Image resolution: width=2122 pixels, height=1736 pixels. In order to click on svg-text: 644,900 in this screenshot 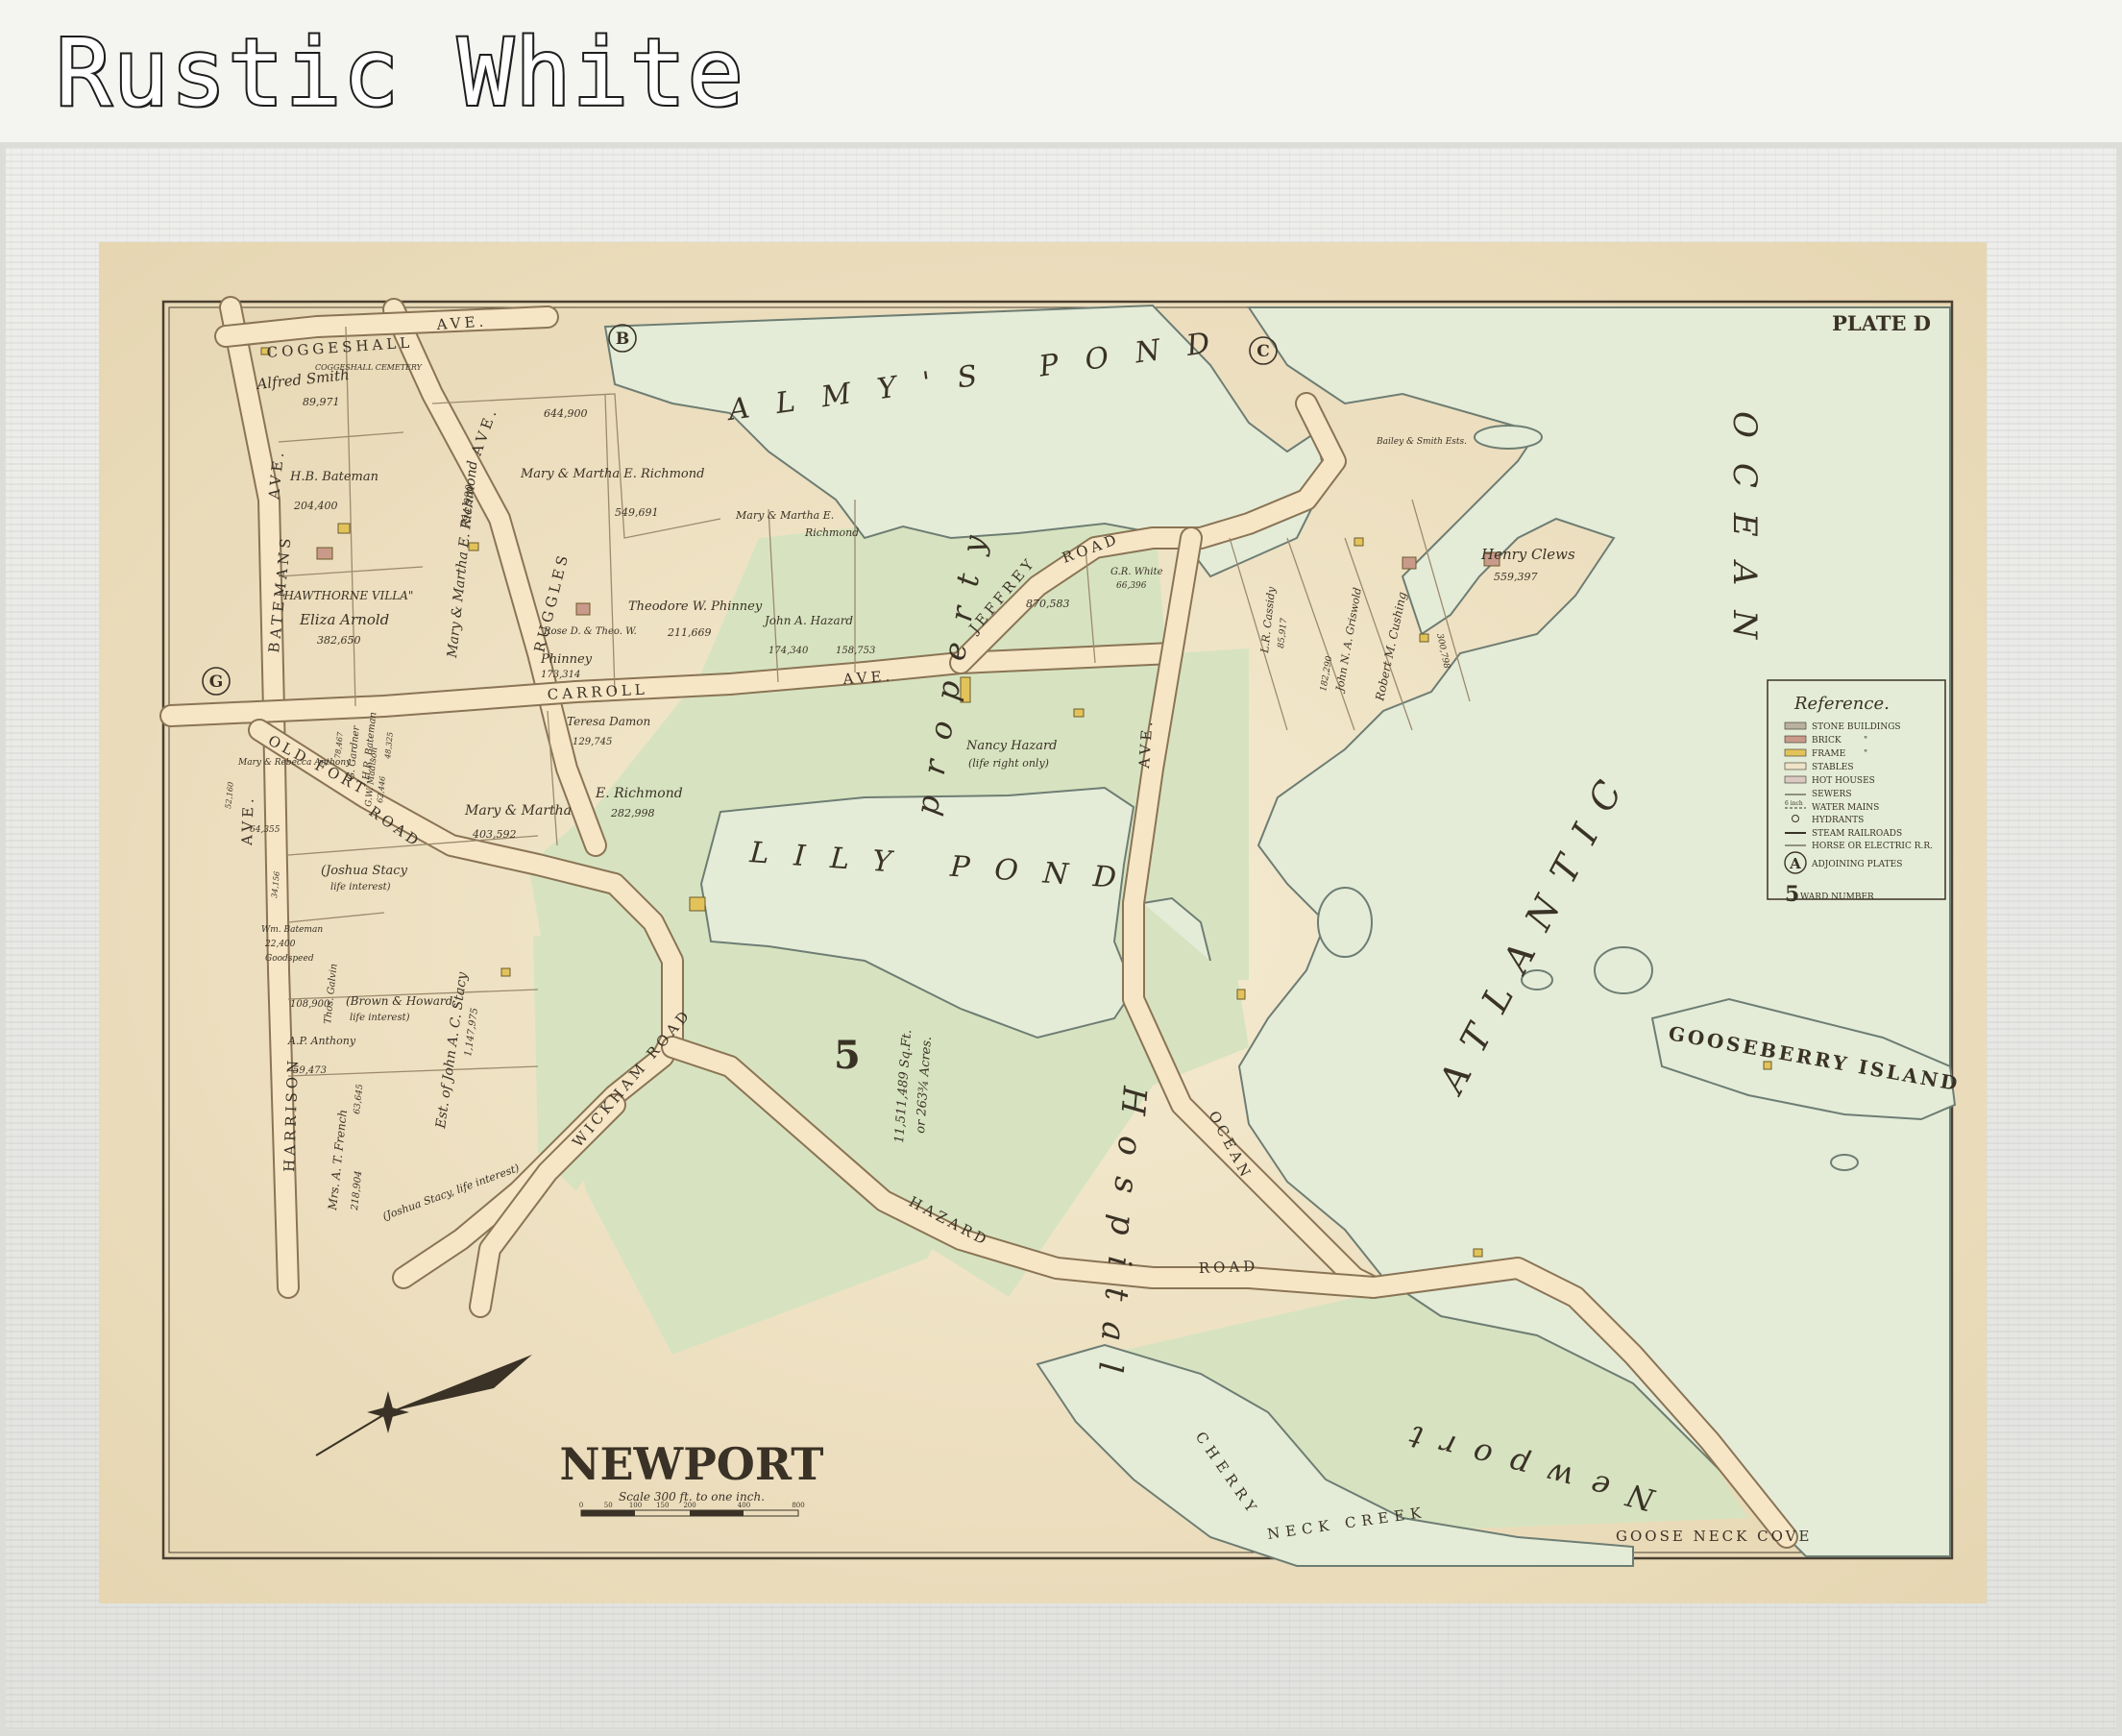, I will do `click(566, 413)`.